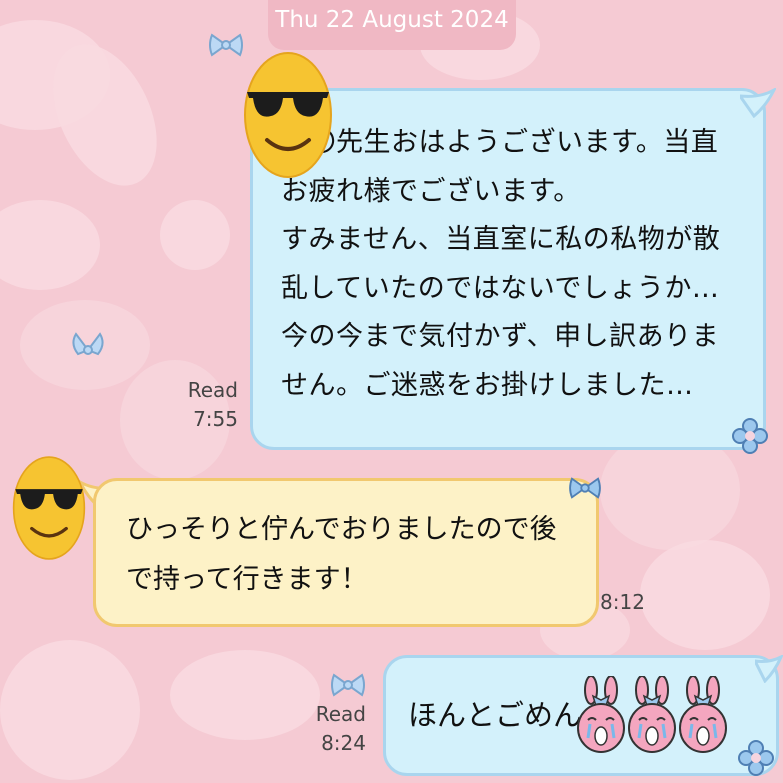 This screenshot has width=783, height=783. I want to click on message-time: 8:12, so click(622, 602).